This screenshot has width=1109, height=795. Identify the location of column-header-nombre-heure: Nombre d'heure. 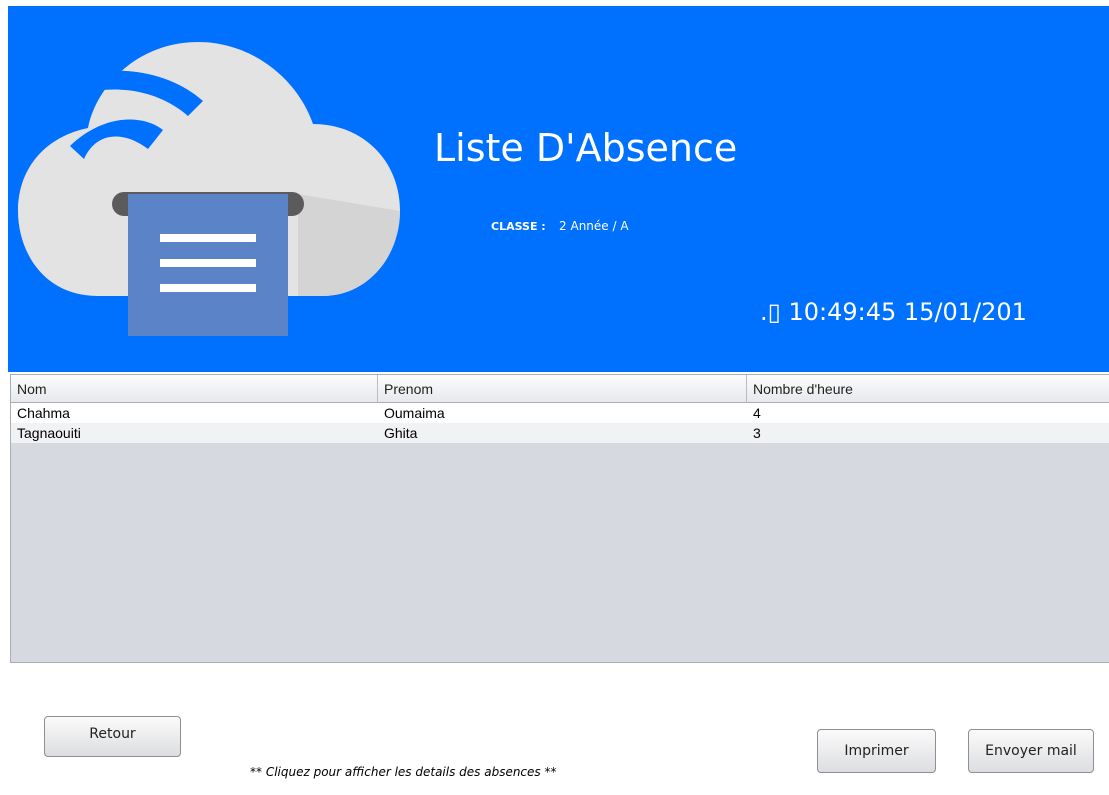
(928, 388).